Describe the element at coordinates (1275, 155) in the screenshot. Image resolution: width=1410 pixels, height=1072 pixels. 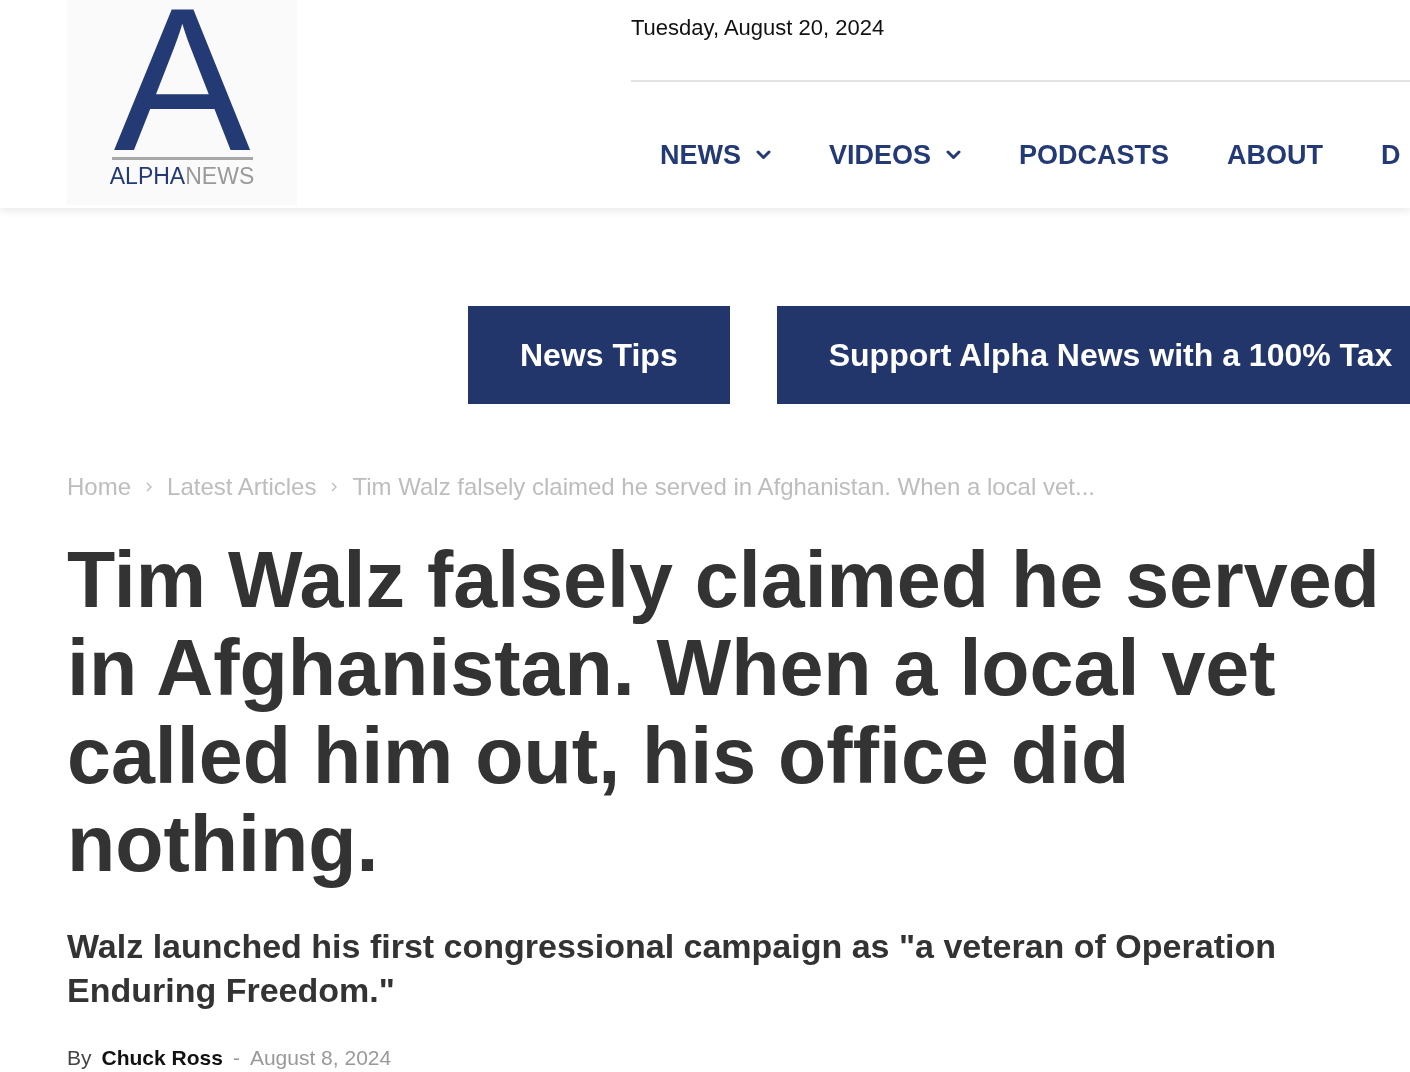
I see `nav-link: ABOUT` at that location.